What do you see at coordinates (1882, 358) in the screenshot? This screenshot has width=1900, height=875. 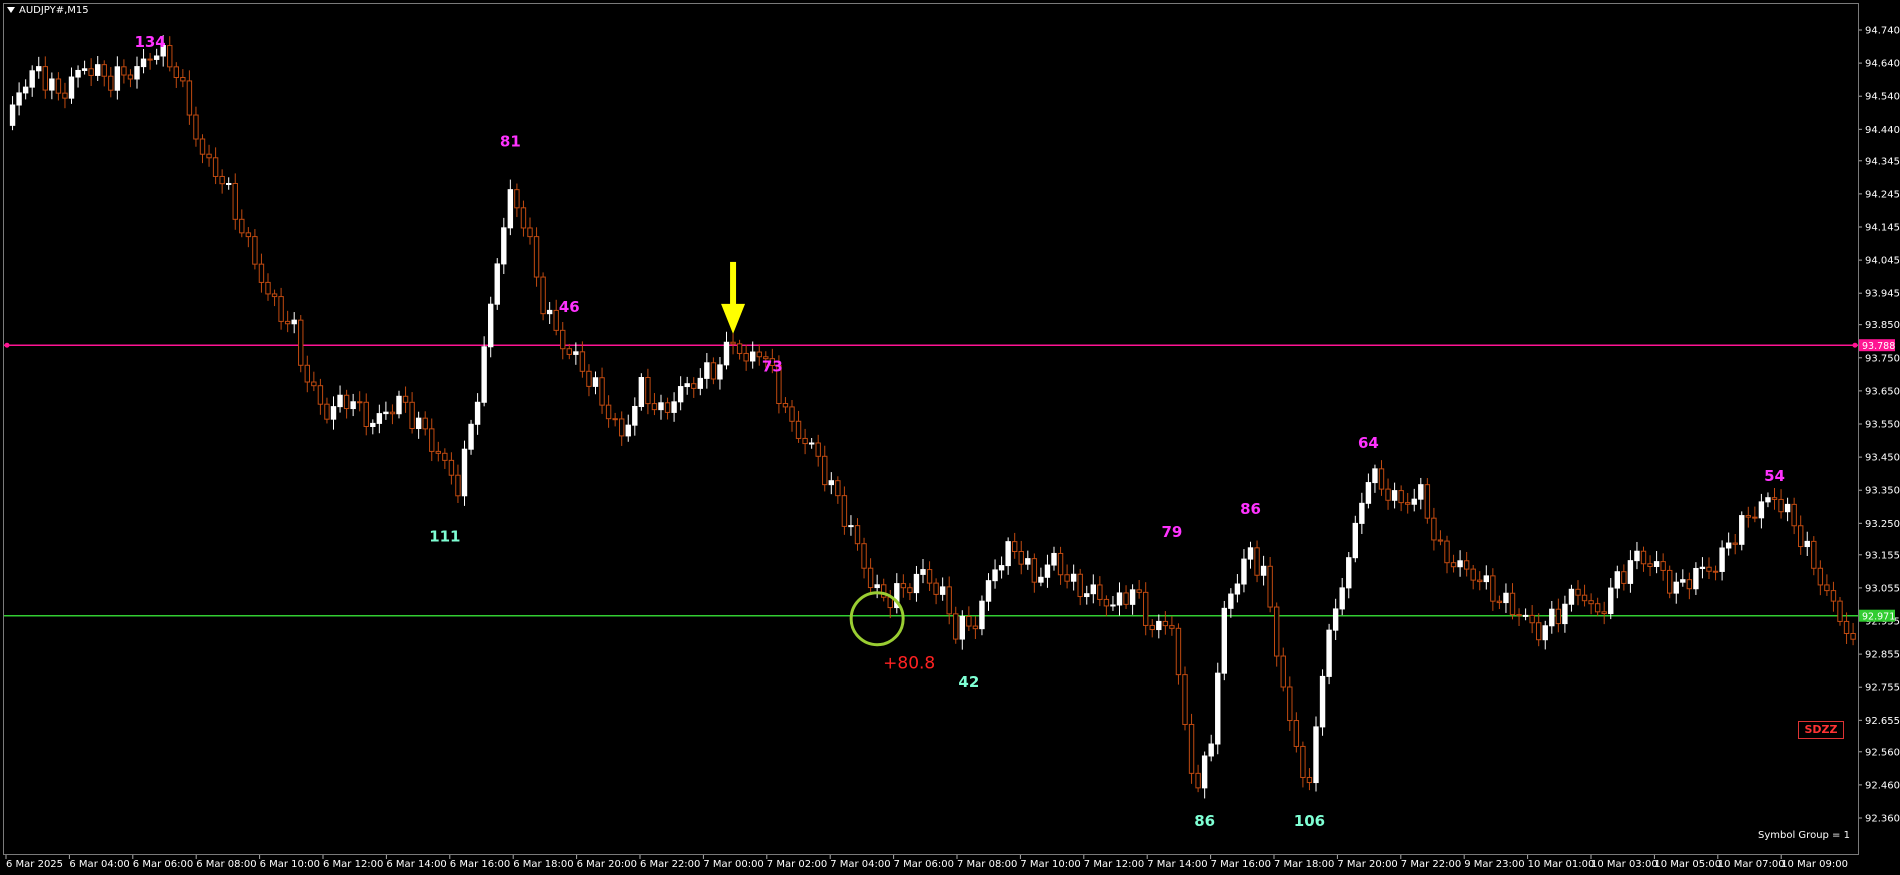 I see `price-tick-label: 93.750` at bounding box center [1882, 358].